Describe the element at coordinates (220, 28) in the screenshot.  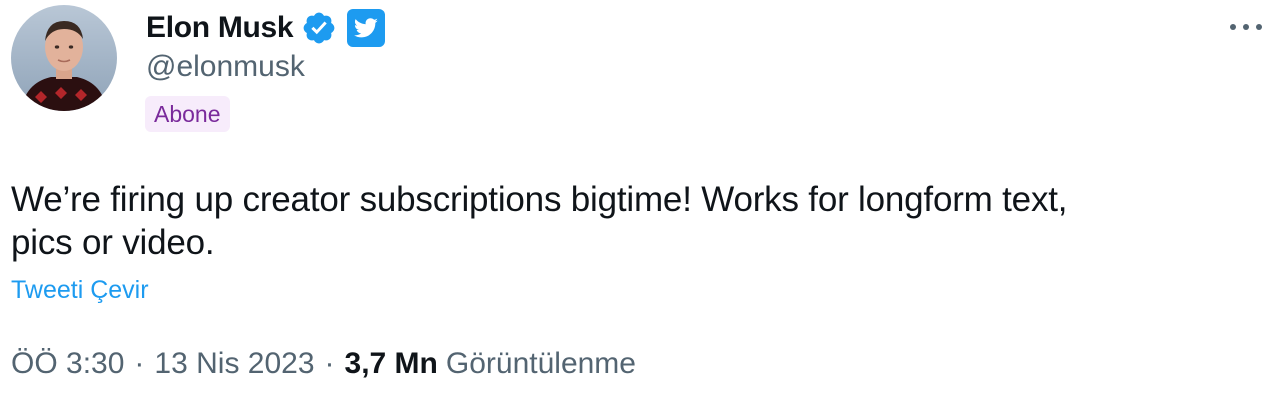
I see `author-display-name: Elon Musk` at that location.